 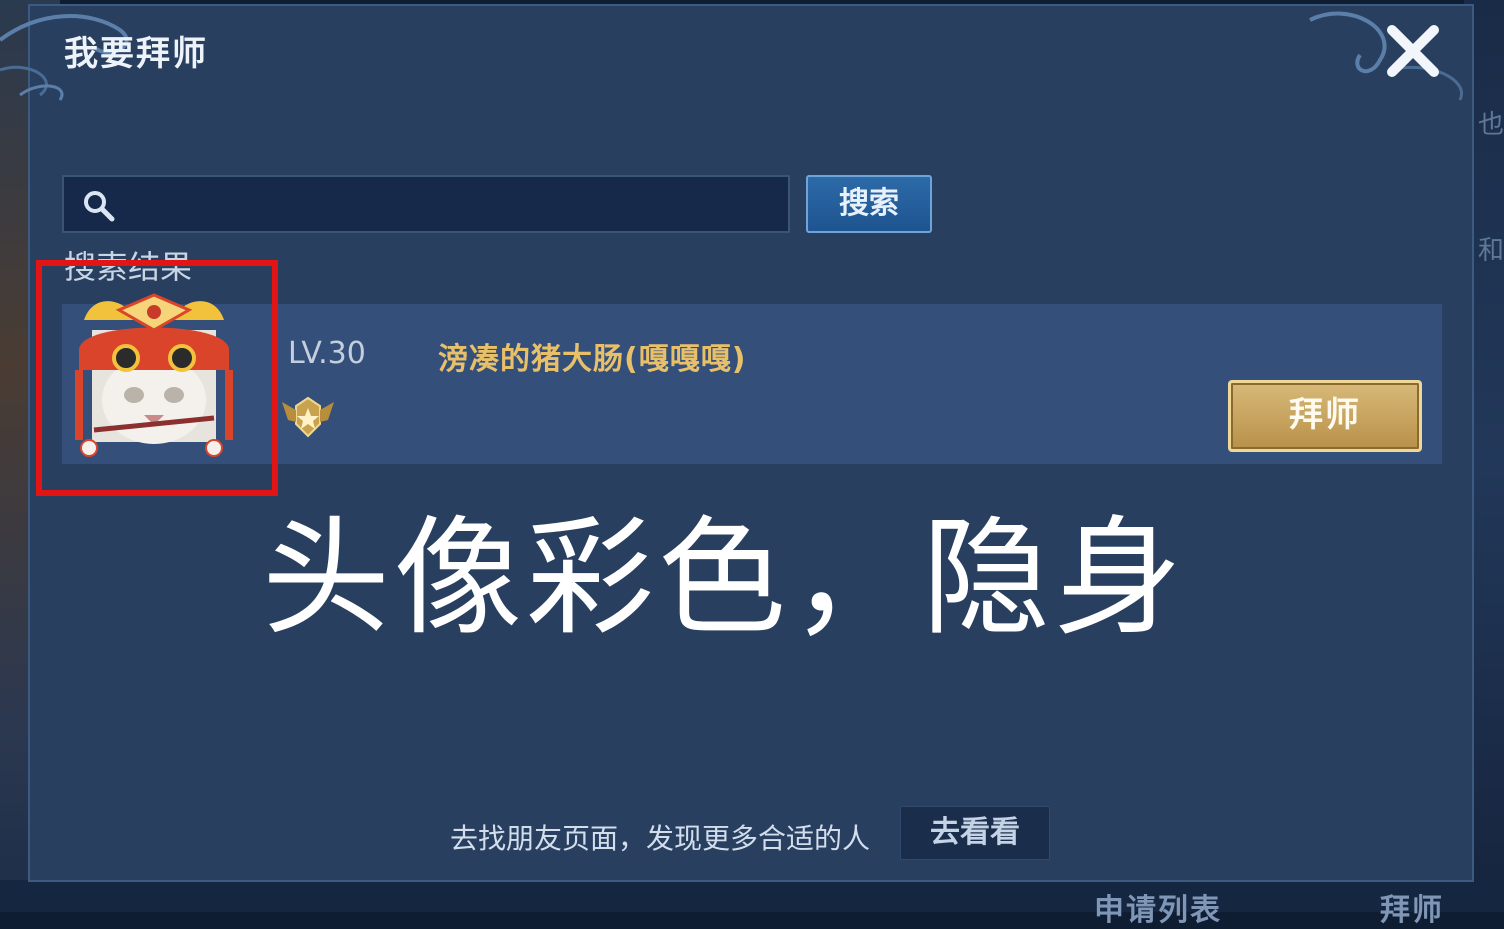 I want to click on search-box, so click(x=426, y=204).